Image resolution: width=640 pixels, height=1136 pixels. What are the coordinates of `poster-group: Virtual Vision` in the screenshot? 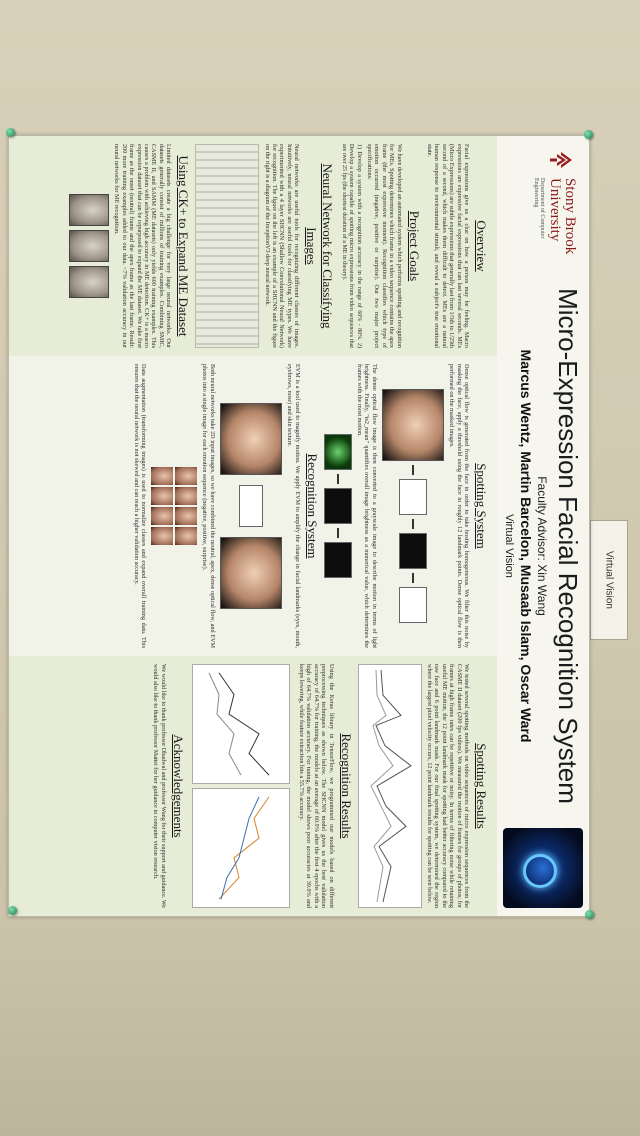 It's located at (509, 546).